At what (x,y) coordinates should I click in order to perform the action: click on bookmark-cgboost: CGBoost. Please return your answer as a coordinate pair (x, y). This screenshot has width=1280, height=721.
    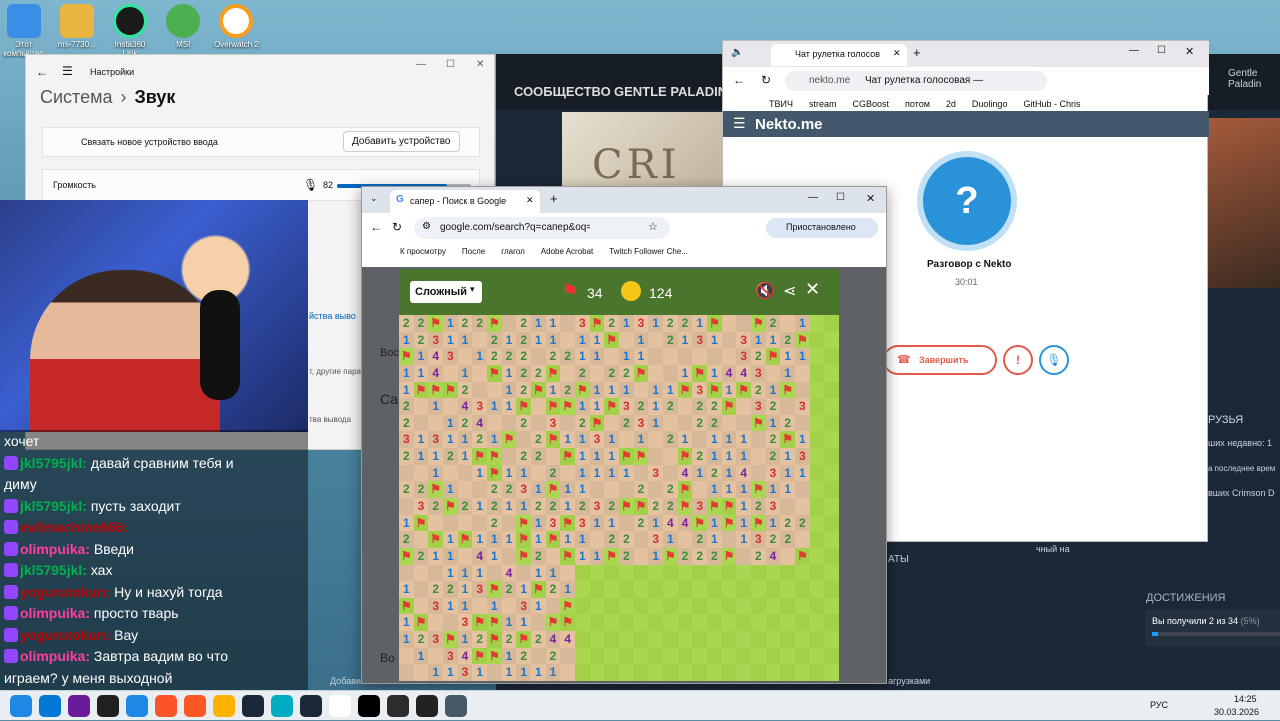
    Looking at the image, I should click on (870, 104).